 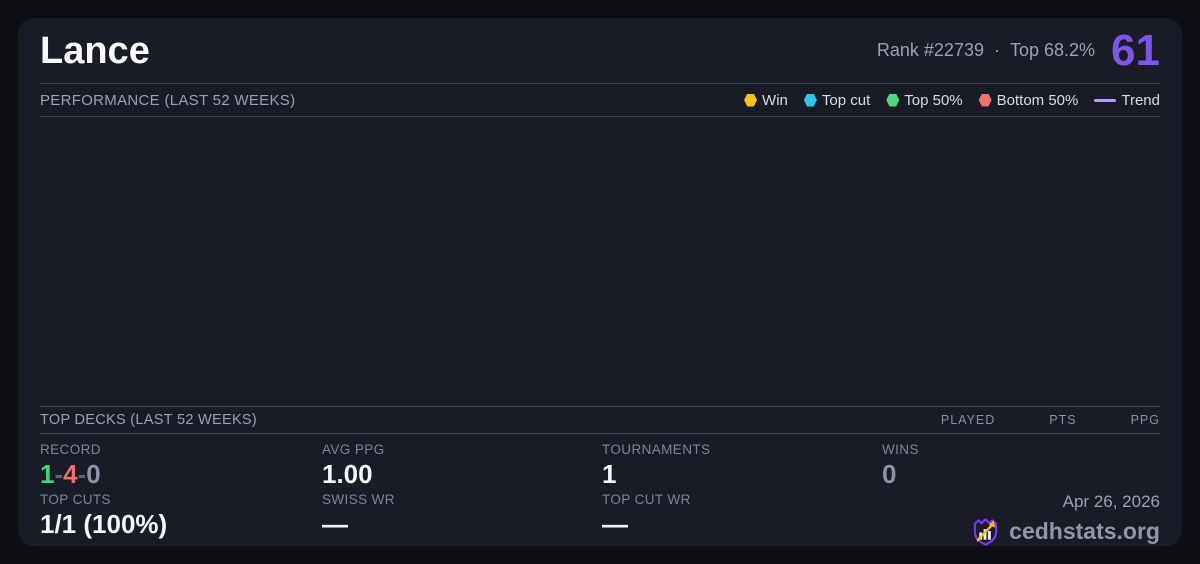 What do you see at coordinates (70, 474) in the screenshot?
I see `record-losses: 4` at bounding box center [70, 474].